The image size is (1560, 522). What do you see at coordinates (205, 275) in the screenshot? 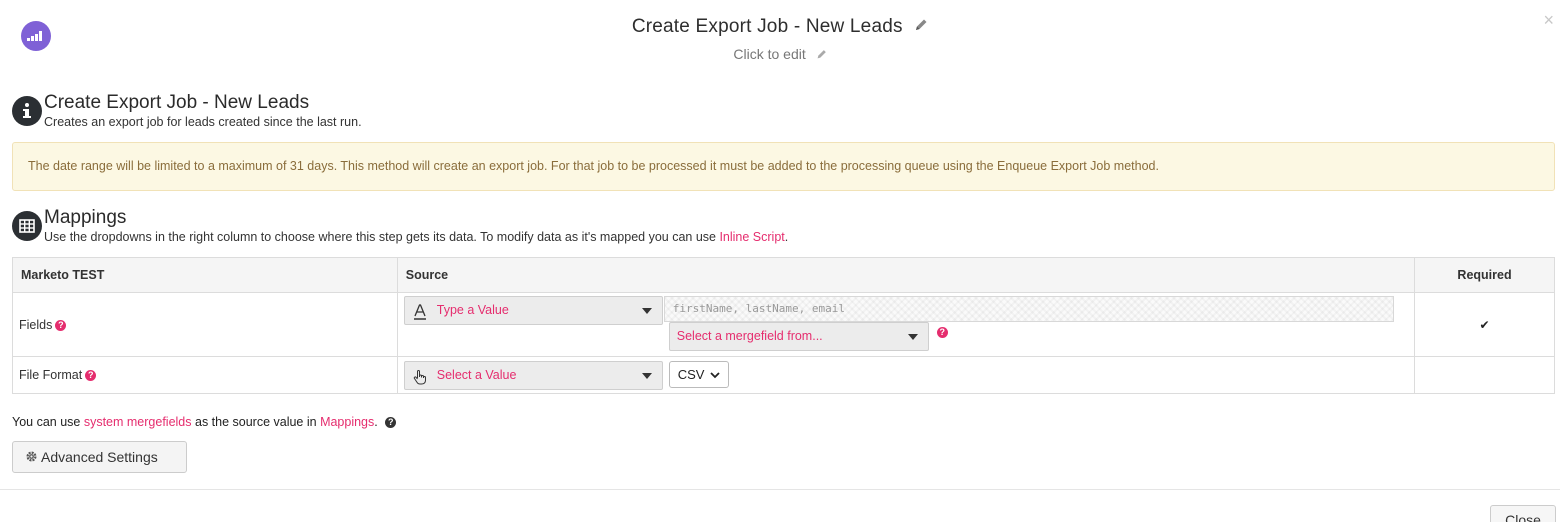
I see `column-header-marketo: Marketo TEST` at bounding box center [205, 275].